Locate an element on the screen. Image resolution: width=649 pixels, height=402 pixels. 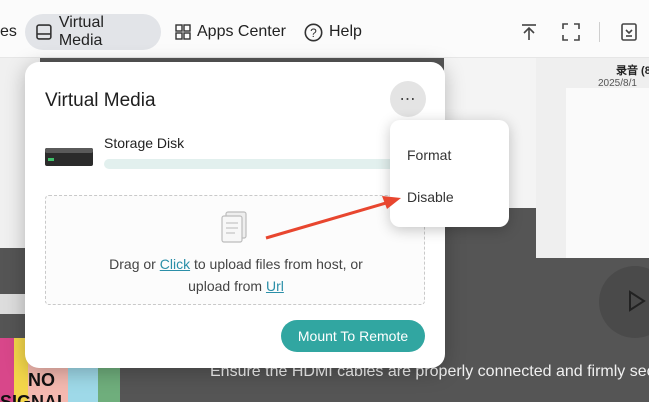
document-icon is located at coordinates (234, 227).